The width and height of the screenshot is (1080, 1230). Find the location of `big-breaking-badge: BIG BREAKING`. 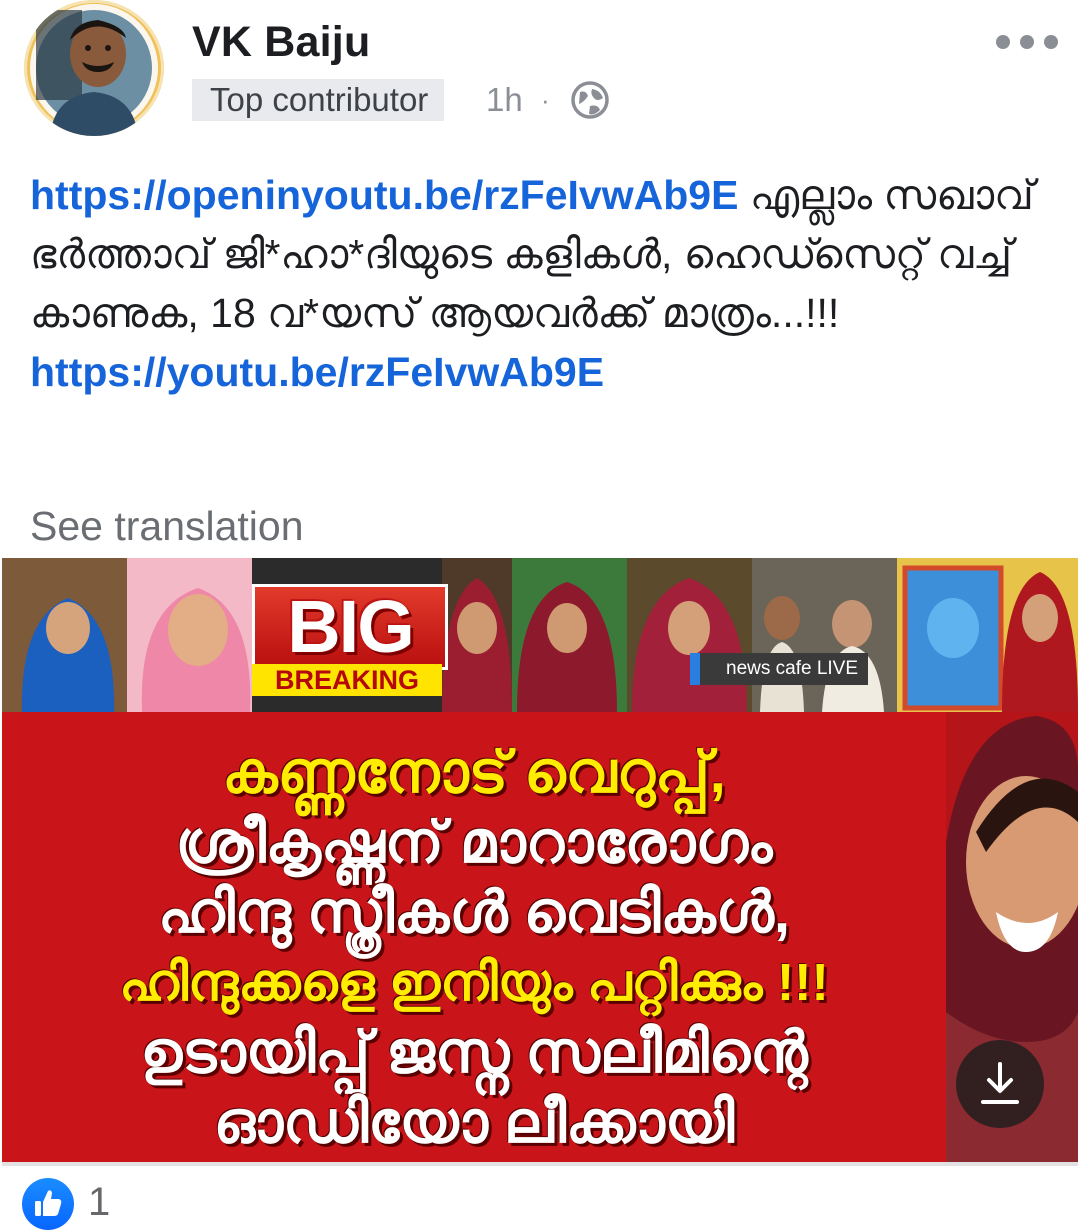

big-breaking-badge: BIG BREAKING is located at coordinates (350, 640).